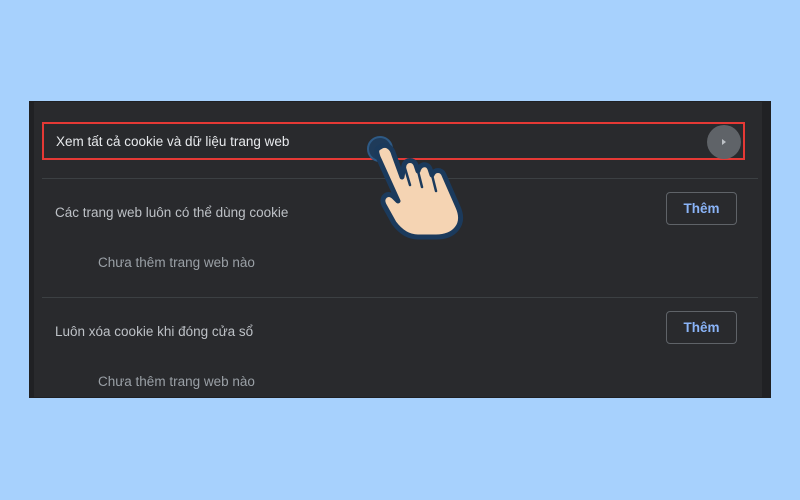  I want to click on add-clear-on-exit-site-button: Thêm, so click(701, 327).